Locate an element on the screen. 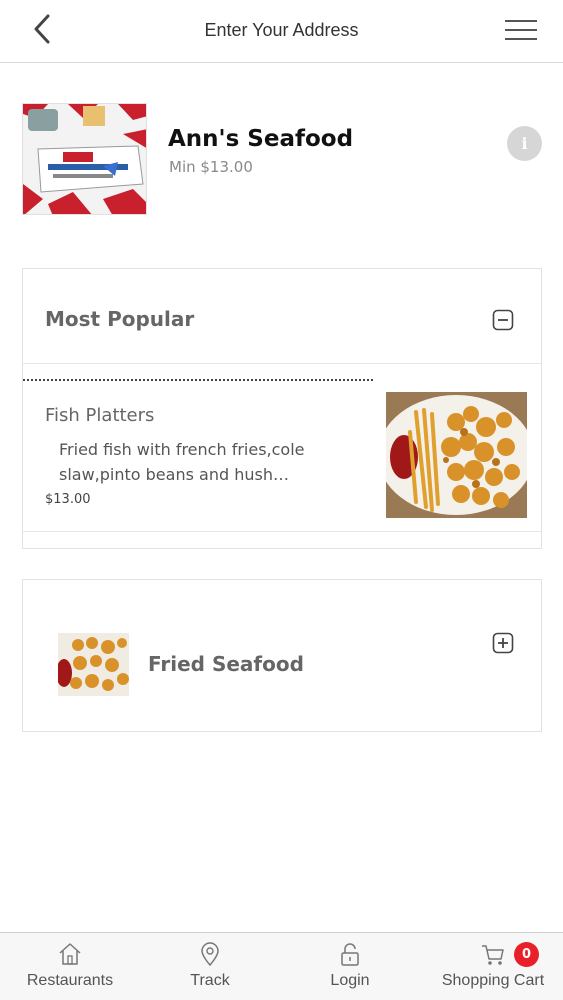 The width and height of the screenshot is (563, 1000). info-icon: i is located at coordinates (524, 143).